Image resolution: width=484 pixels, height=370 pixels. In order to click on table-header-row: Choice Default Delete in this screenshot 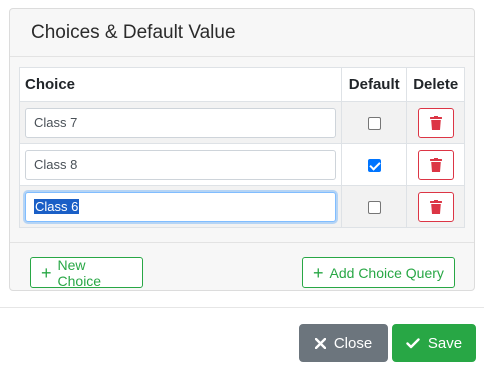, I will do `click(242, 84)`.